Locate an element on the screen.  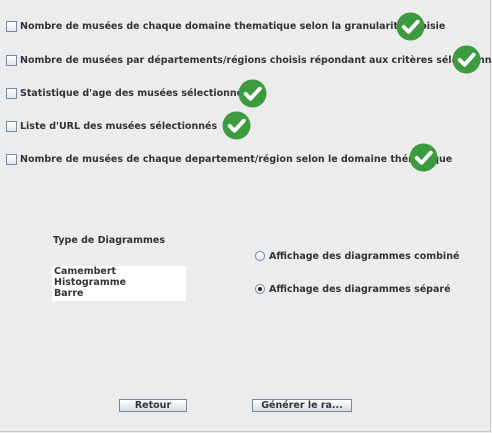
radio-row-combined: Affichage des diagrammes combiné is located at coordinates (357, 256).